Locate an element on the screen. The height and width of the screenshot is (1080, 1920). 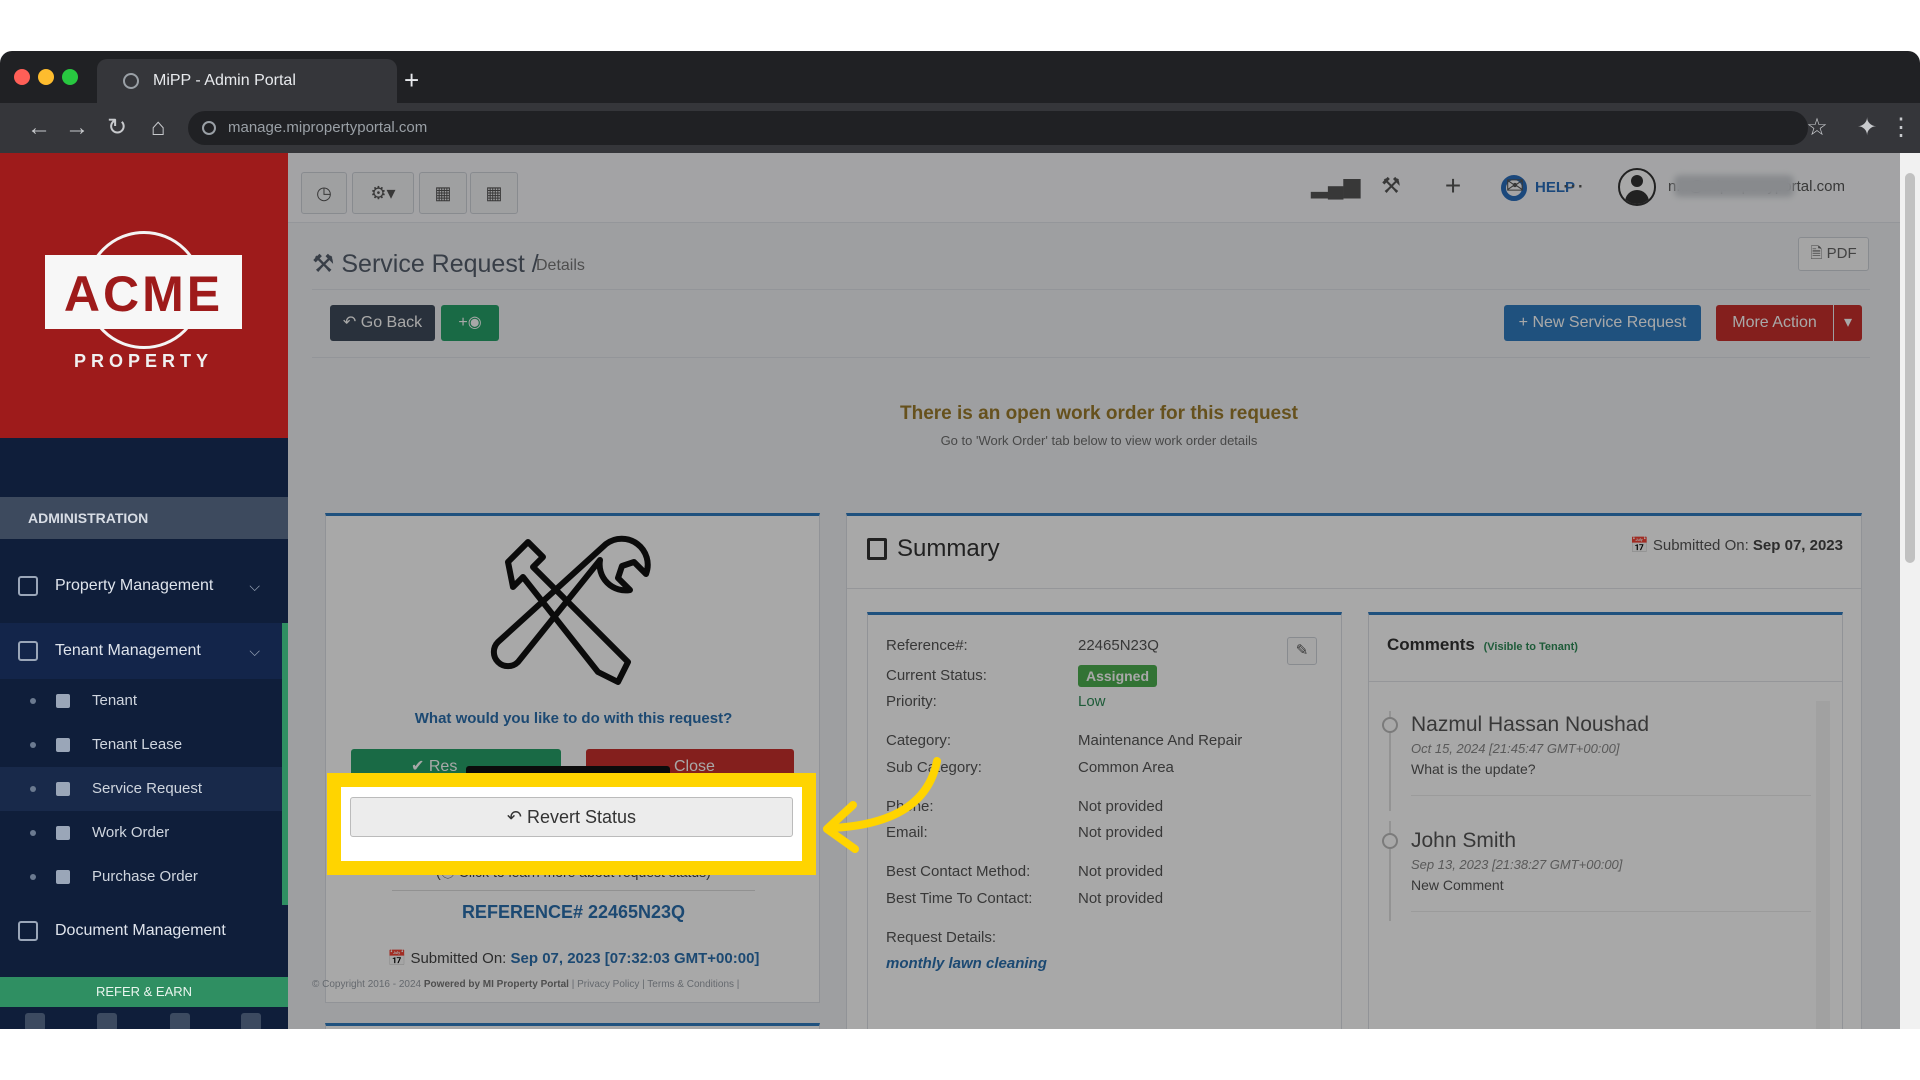
maximize-window-button is located at coordinates (70, 77).